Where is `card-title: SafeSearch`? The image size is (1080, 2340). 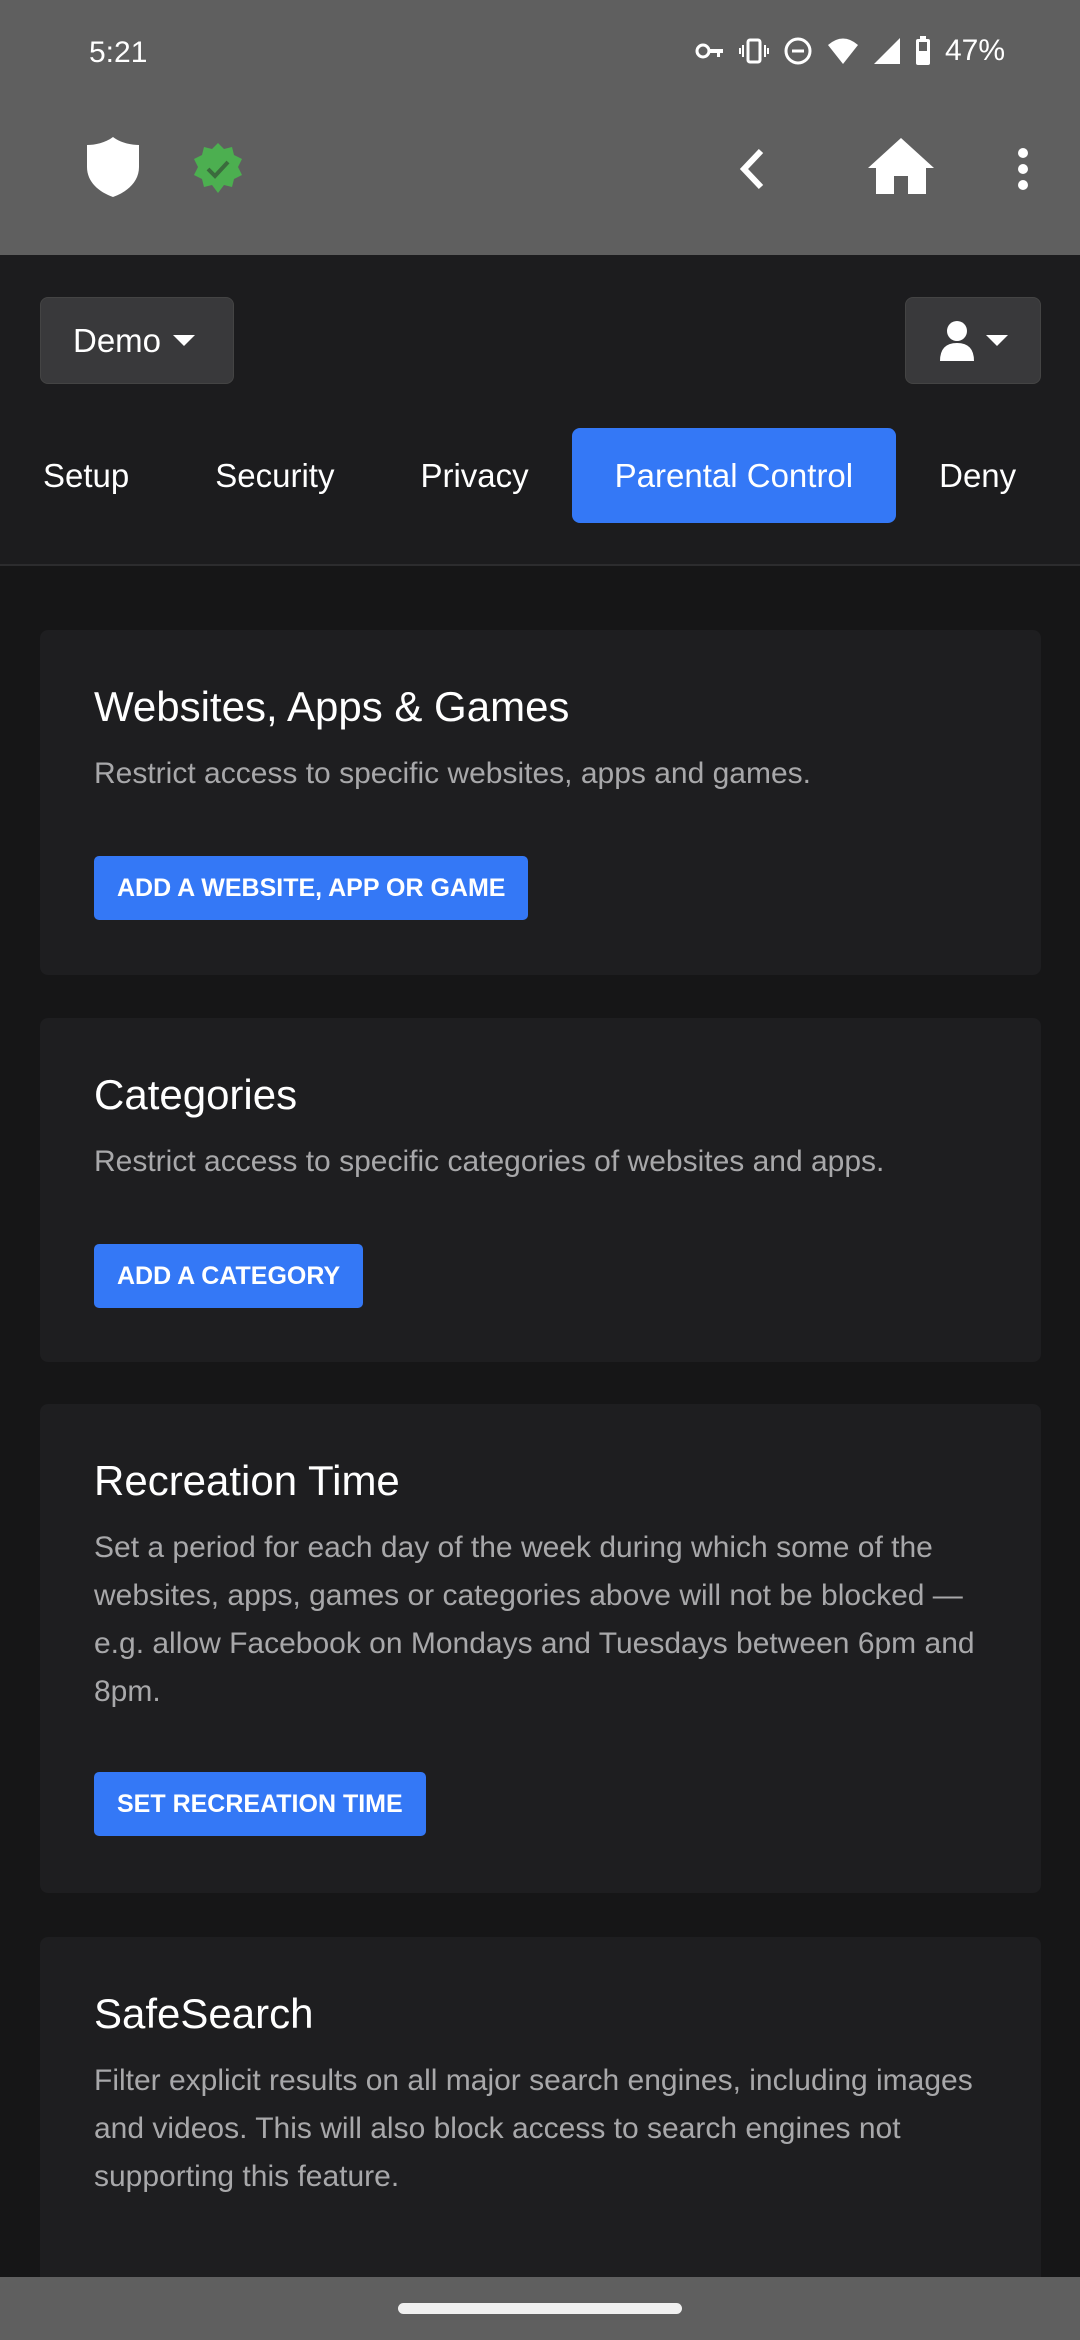
card-title: SafeSearch is located at coordinates (204, 2013).